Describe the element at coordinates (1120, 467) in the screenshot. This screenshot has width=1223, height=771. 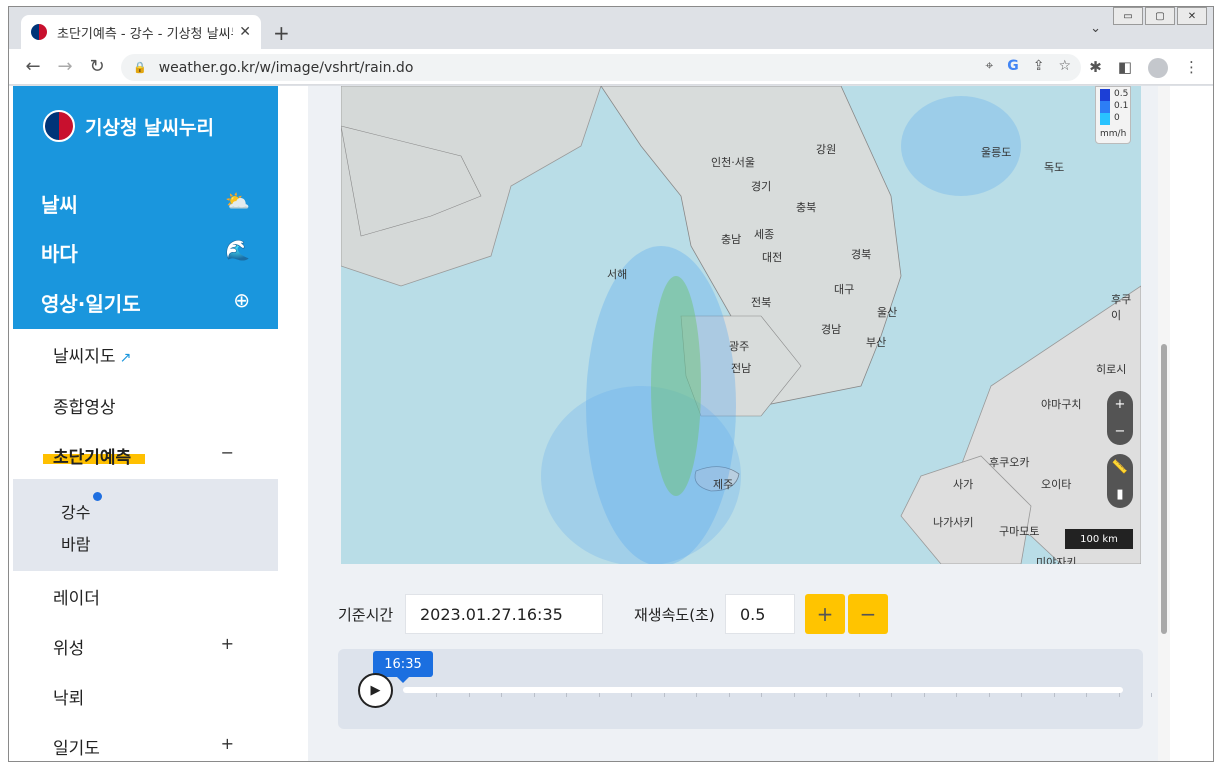
I see `ruler-icon: 📏` at that location.